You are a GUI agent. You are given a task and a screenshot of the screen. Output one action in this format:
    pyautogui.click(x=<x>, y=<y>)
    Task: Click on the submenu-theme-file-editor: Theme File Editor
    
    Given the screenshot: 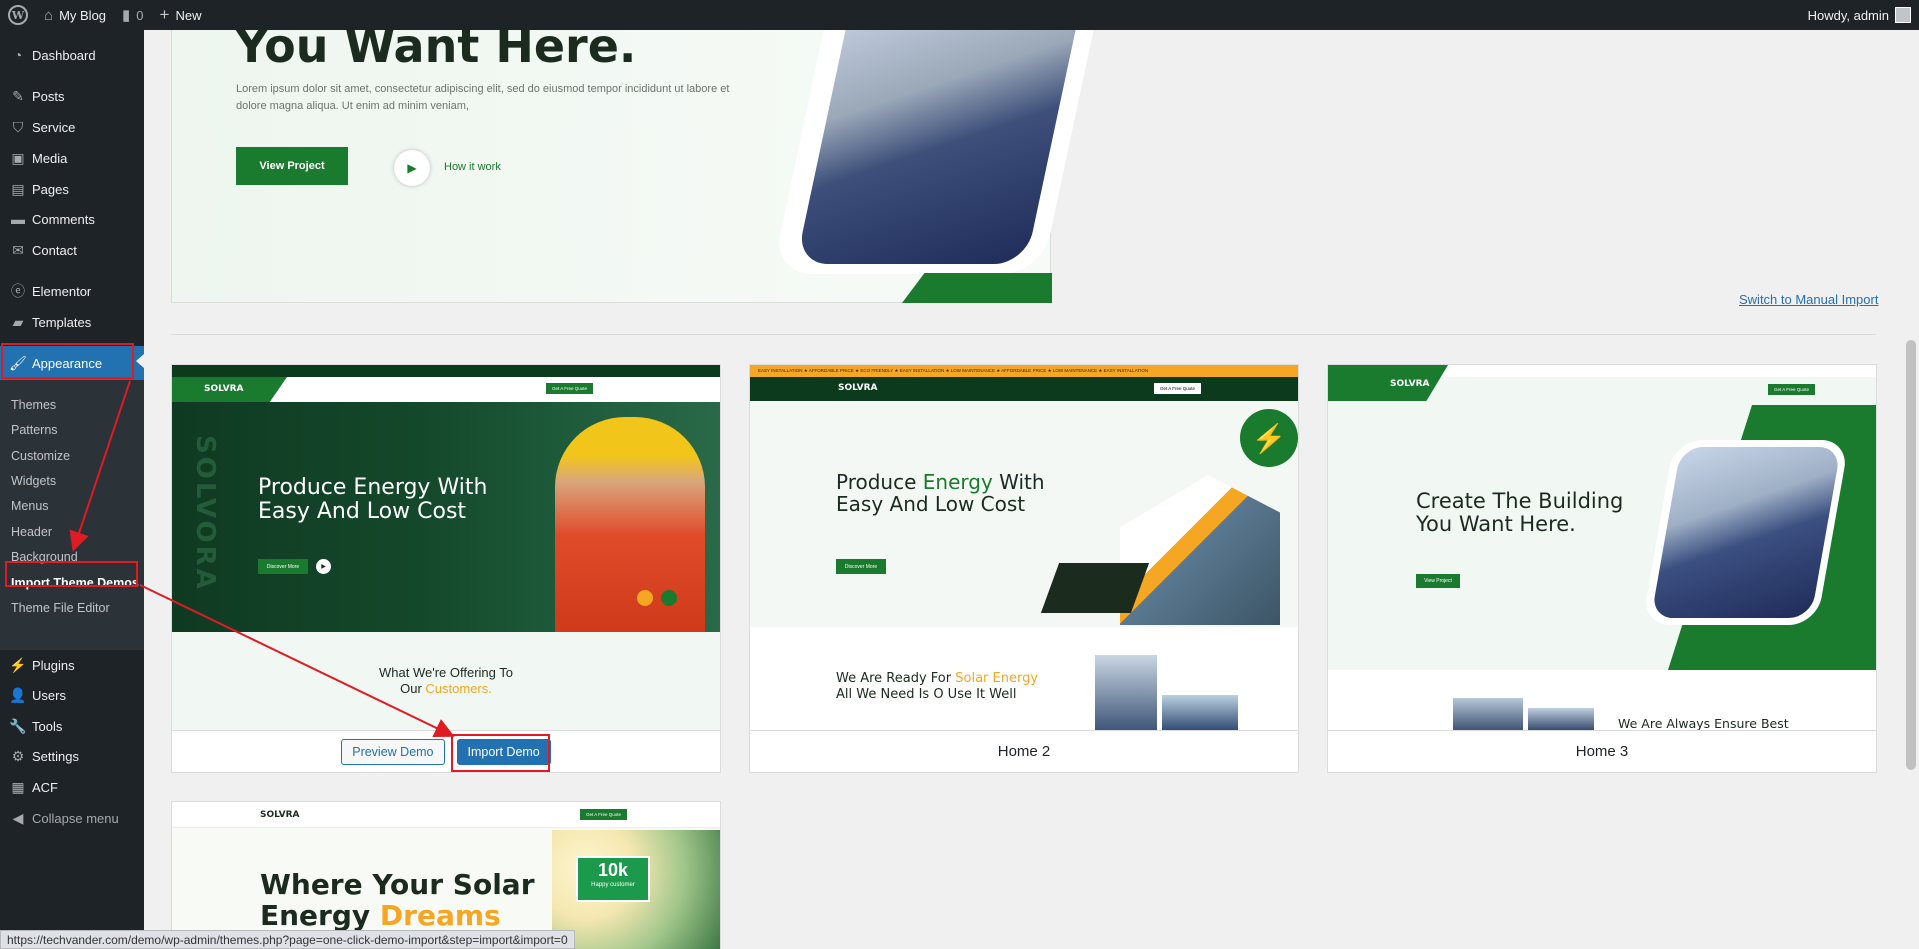 What is the action you would take?
    pyautogui.click(x=60, y=608)
    